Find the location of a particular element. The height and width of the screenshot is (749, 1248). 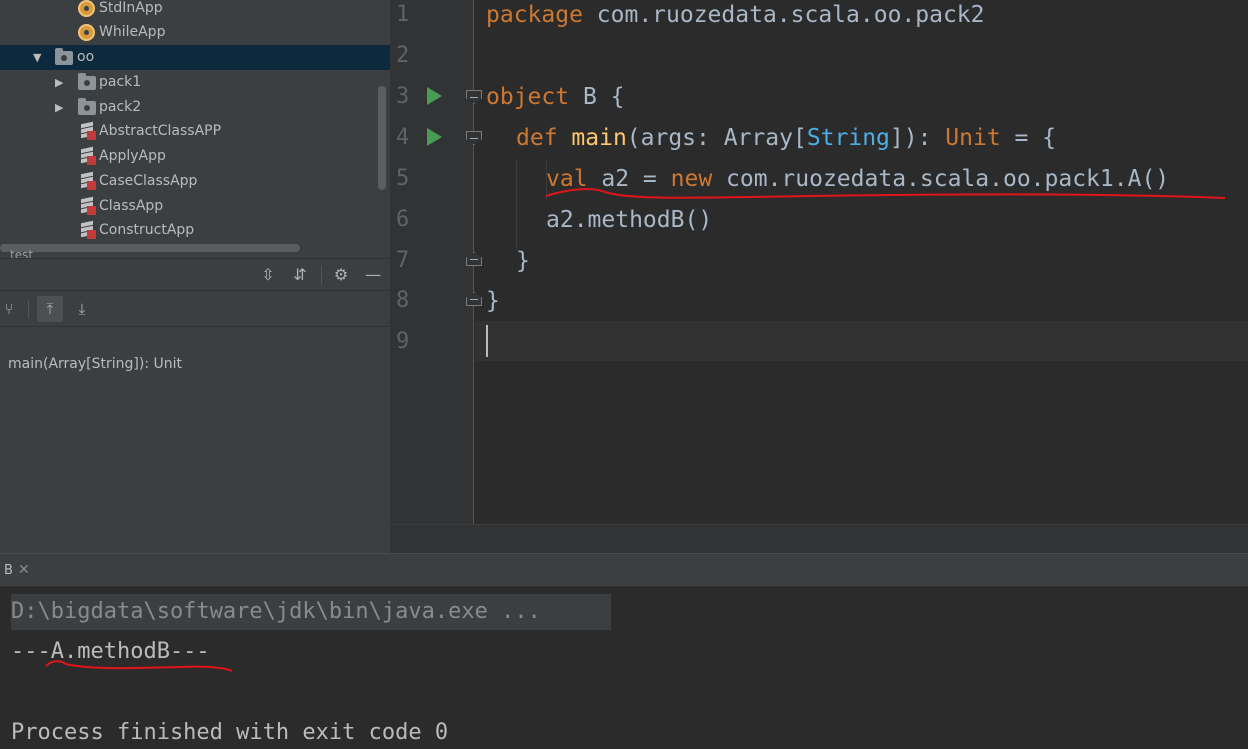

structure-header: ⇳ ⇵ ⚙ — is located at coordinates (195, 275).